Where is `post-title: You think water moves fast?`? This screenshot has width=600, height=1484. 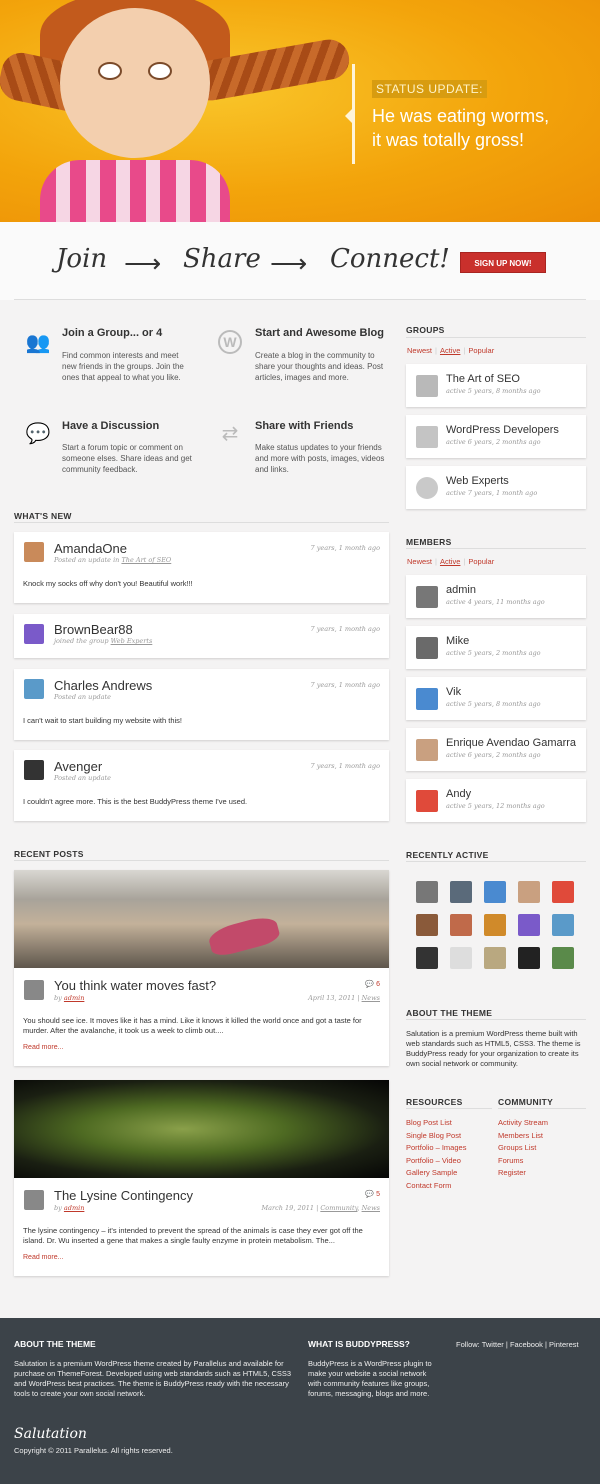
post-title: You think water moves fast? is located at coordinates (135, 985).